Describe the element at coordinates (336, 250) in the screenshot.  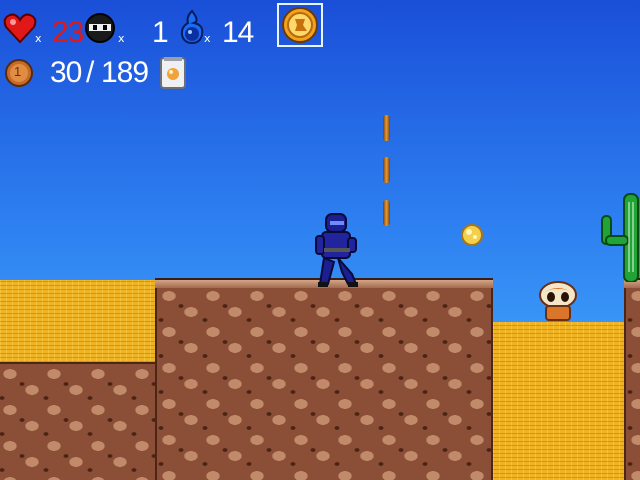
I see `ninja-player` at that location.